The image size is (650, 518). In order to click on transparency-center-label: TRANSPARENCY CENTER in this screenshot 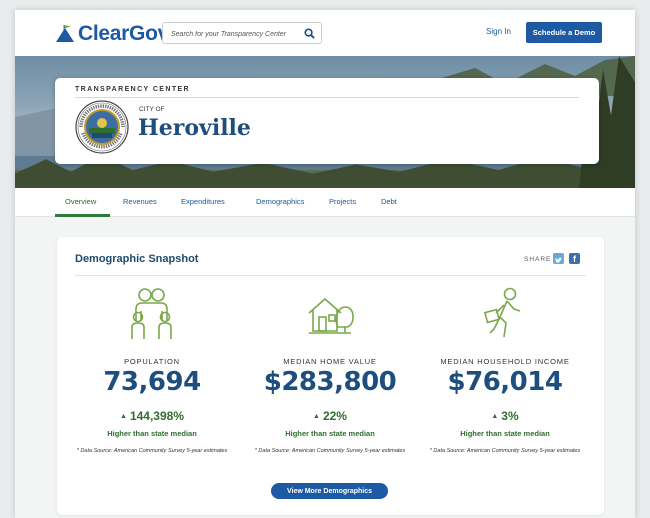, I will do `click(133, 89)`.